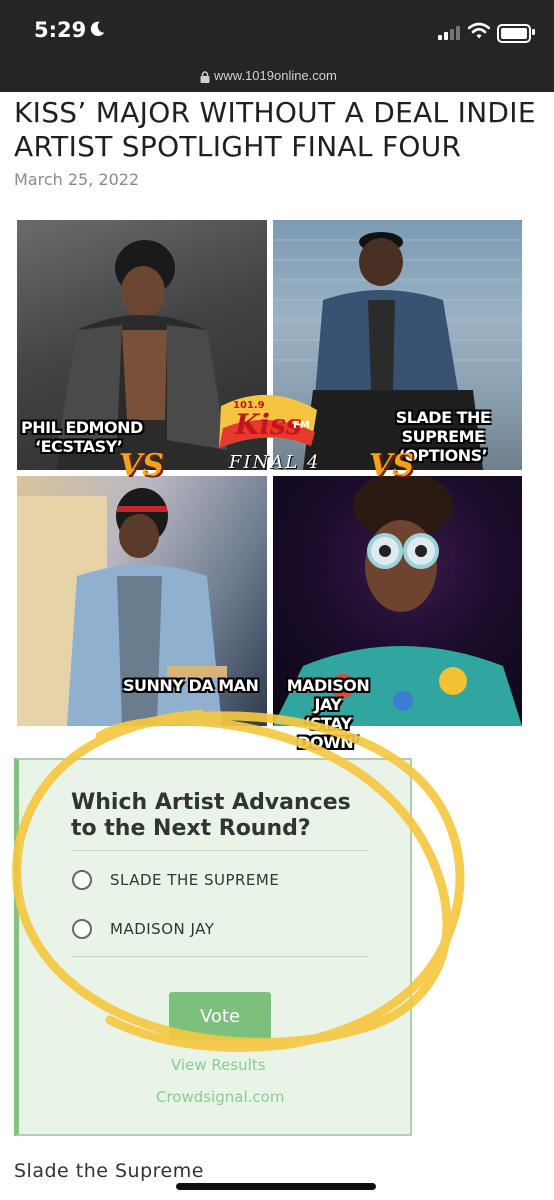 The width and height of the screenshot is (554, 1200). Describe the element at coordinates (391, 465) in the screenshot. I see `vs-label-right: VS` at that location.